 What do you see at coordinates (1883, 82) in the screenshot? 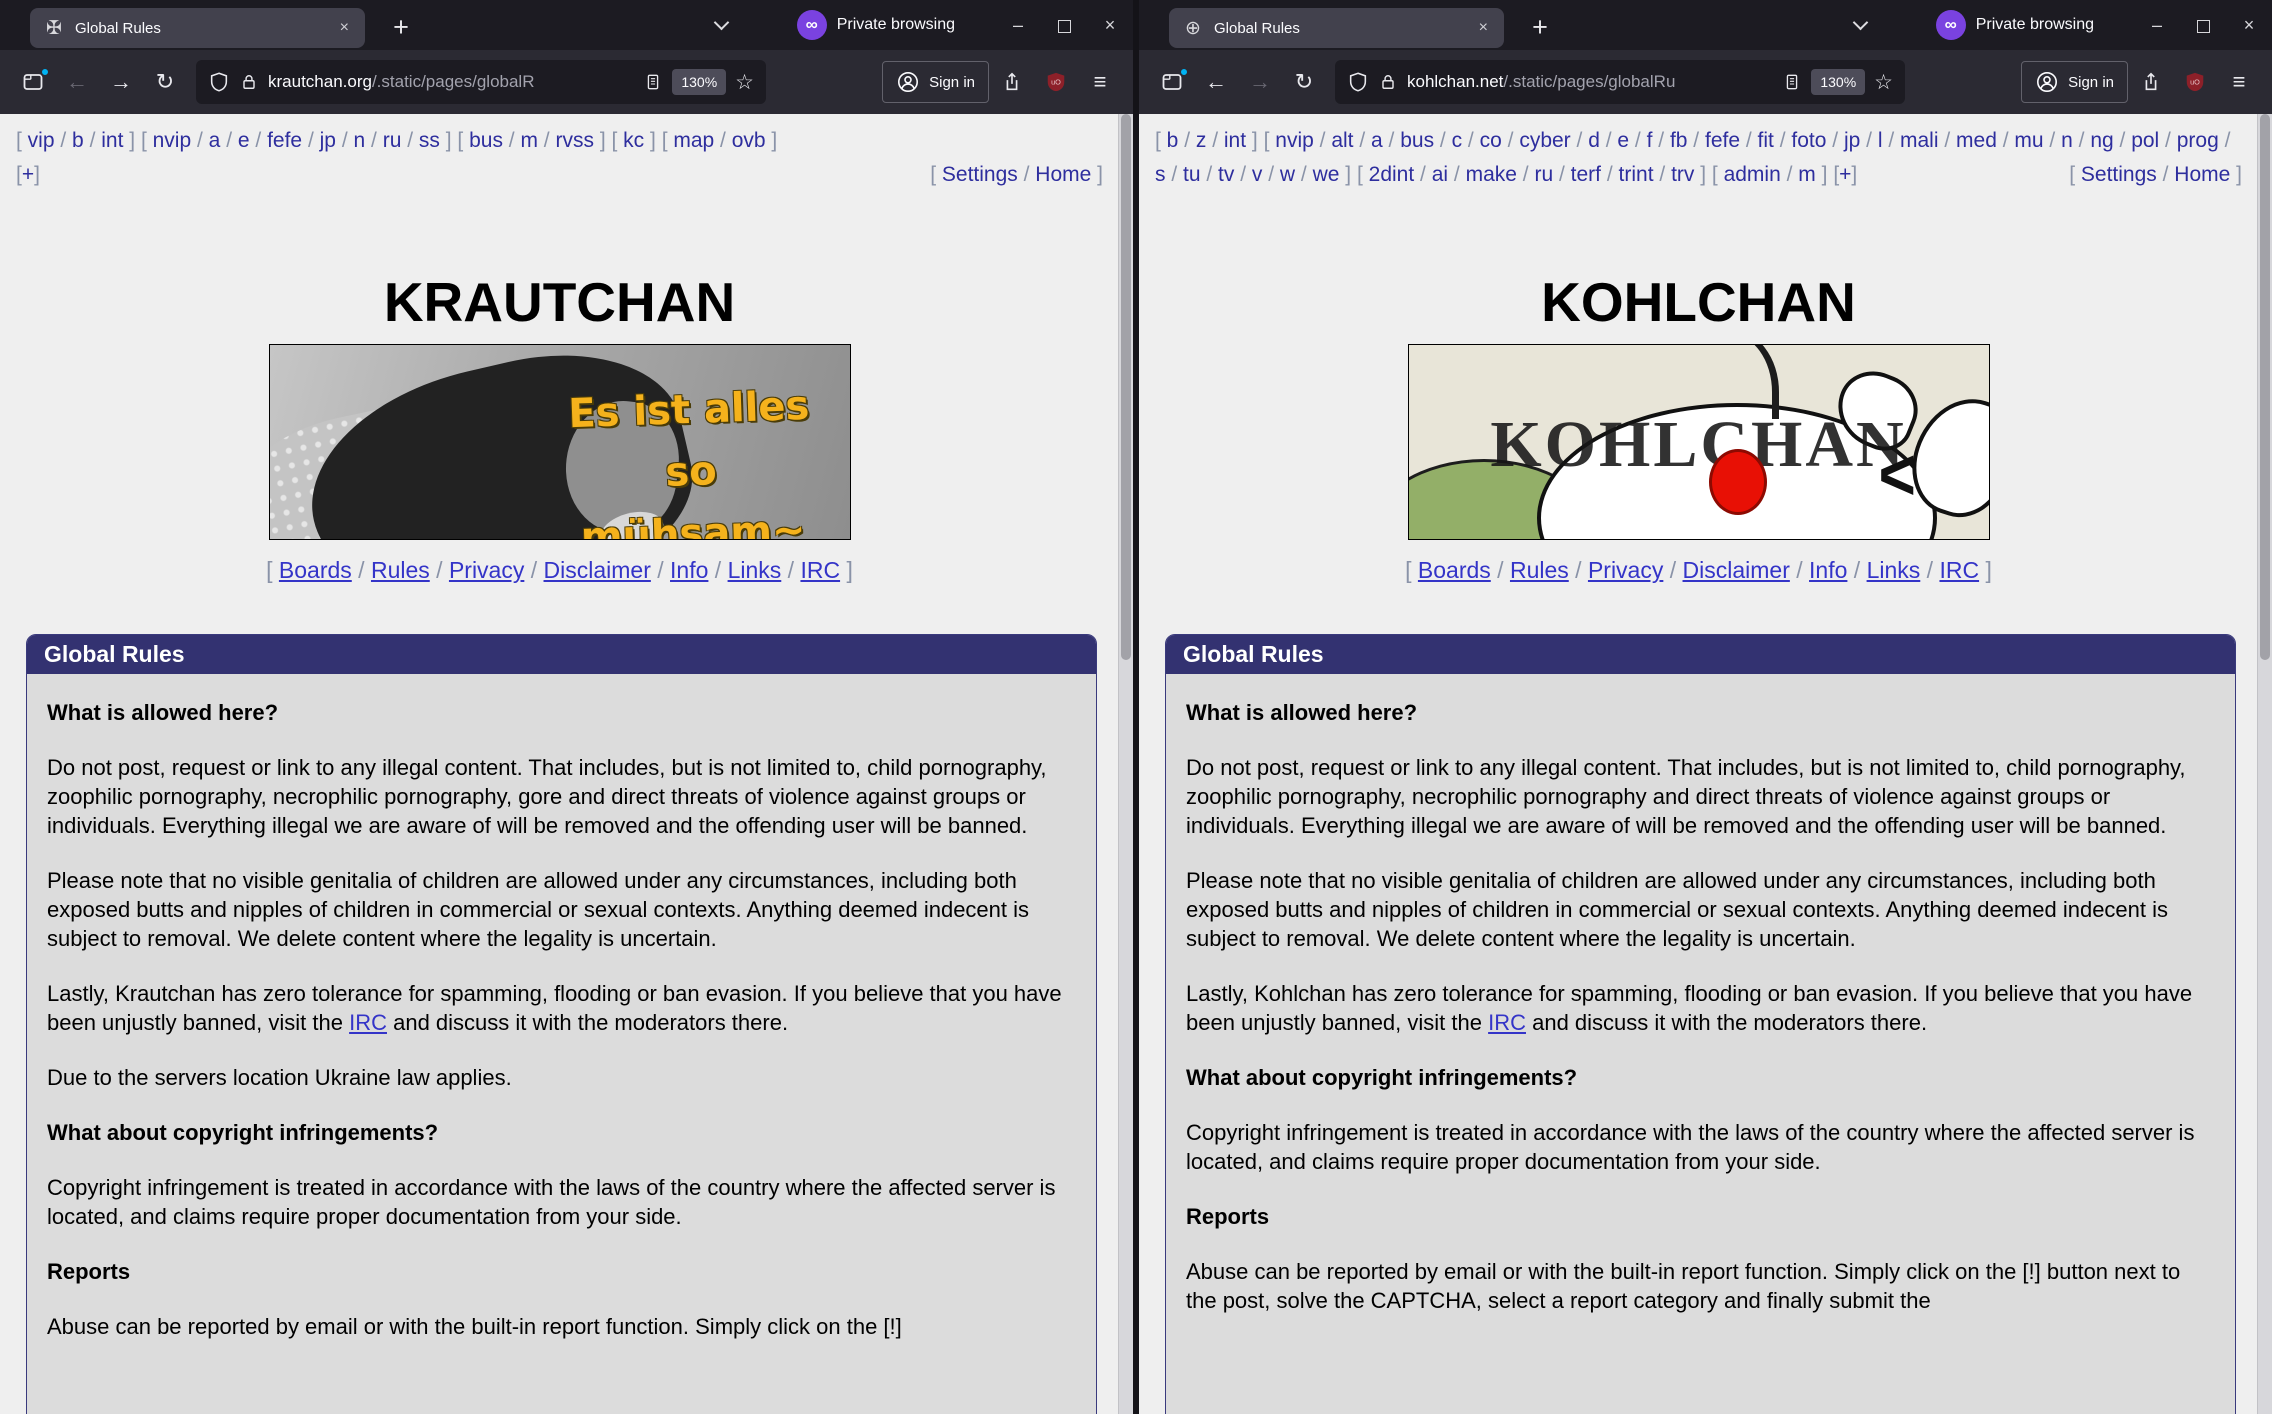
I see `bookmark-star-icon: ☆` at bounding box center [1883, 82].